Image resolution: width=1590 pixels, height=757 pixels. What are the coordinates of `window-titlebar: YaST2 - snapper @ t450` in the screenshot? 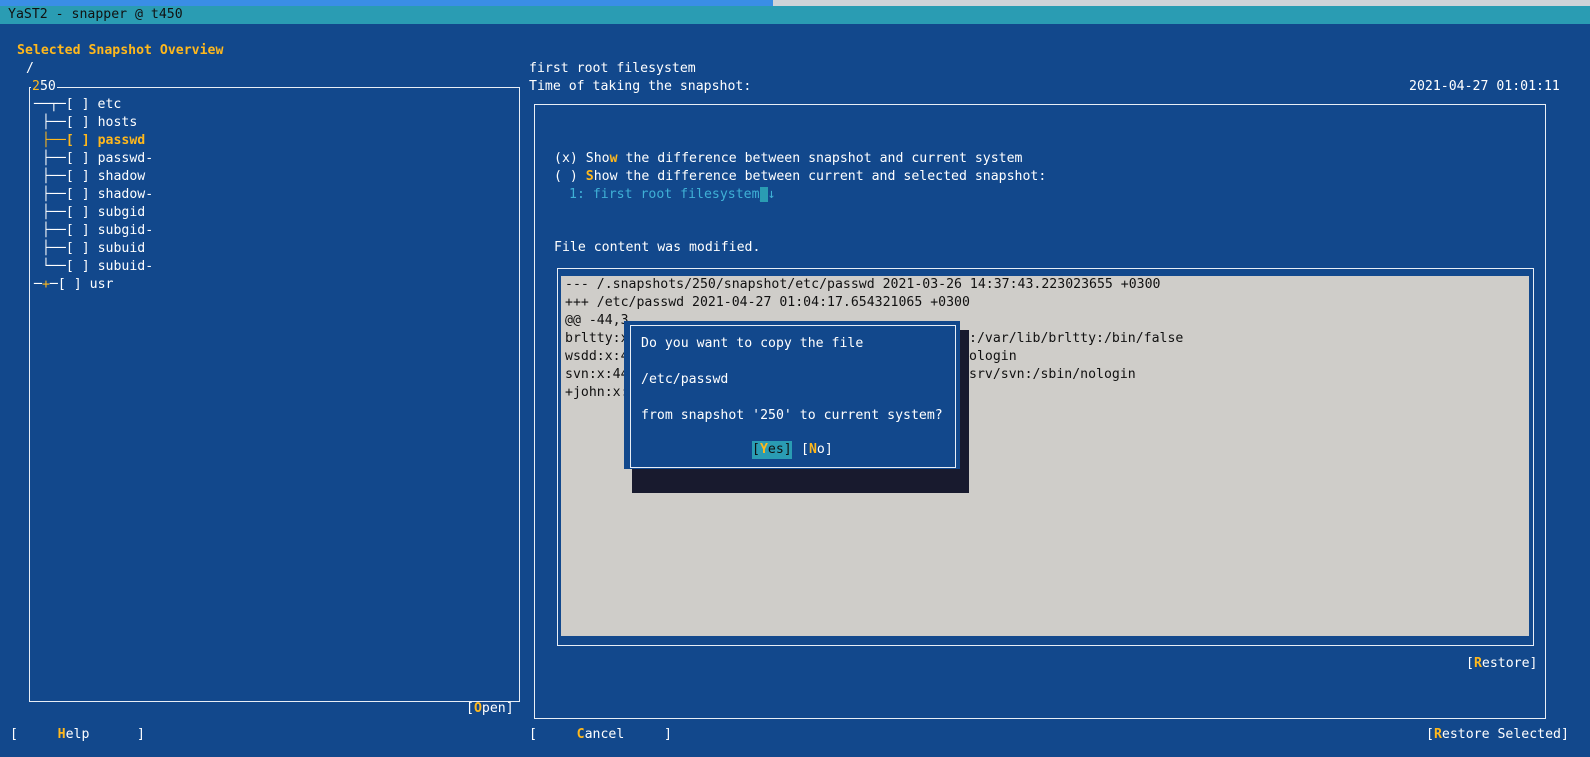 It's located at (795, 15).